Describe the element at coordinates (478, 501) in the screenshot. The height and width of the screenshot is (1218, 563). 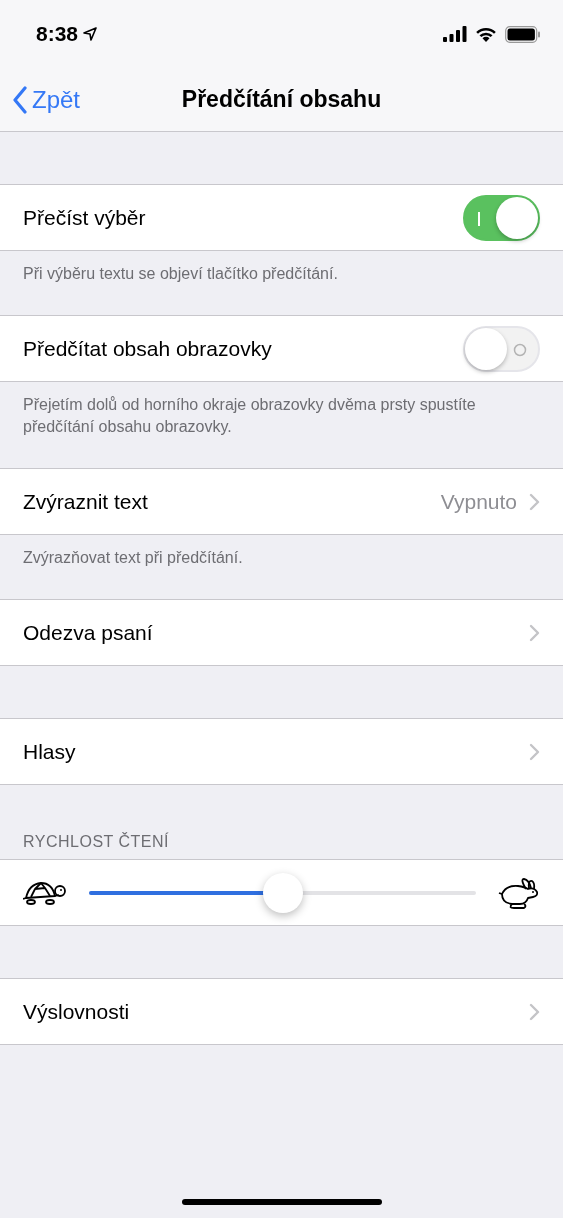
I see `setting-value: Vypnuto` at that location.